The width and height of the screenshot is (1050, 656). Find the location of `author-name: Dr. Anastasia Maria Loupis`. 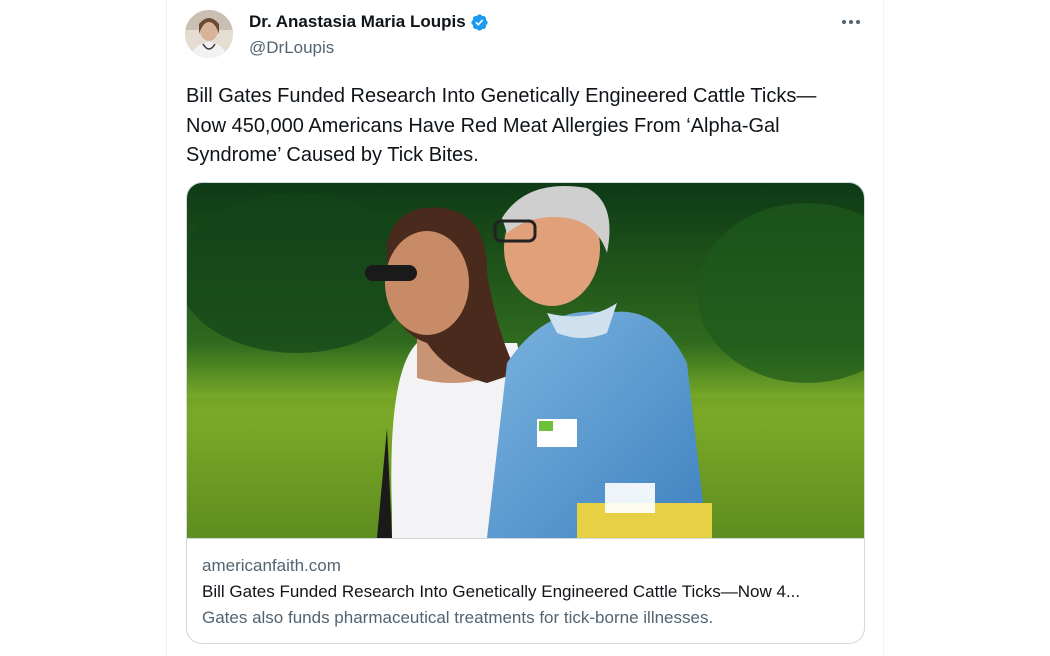

author-name: Dr. Anastasia Maria Loupis is located at coordinates (357, 22).